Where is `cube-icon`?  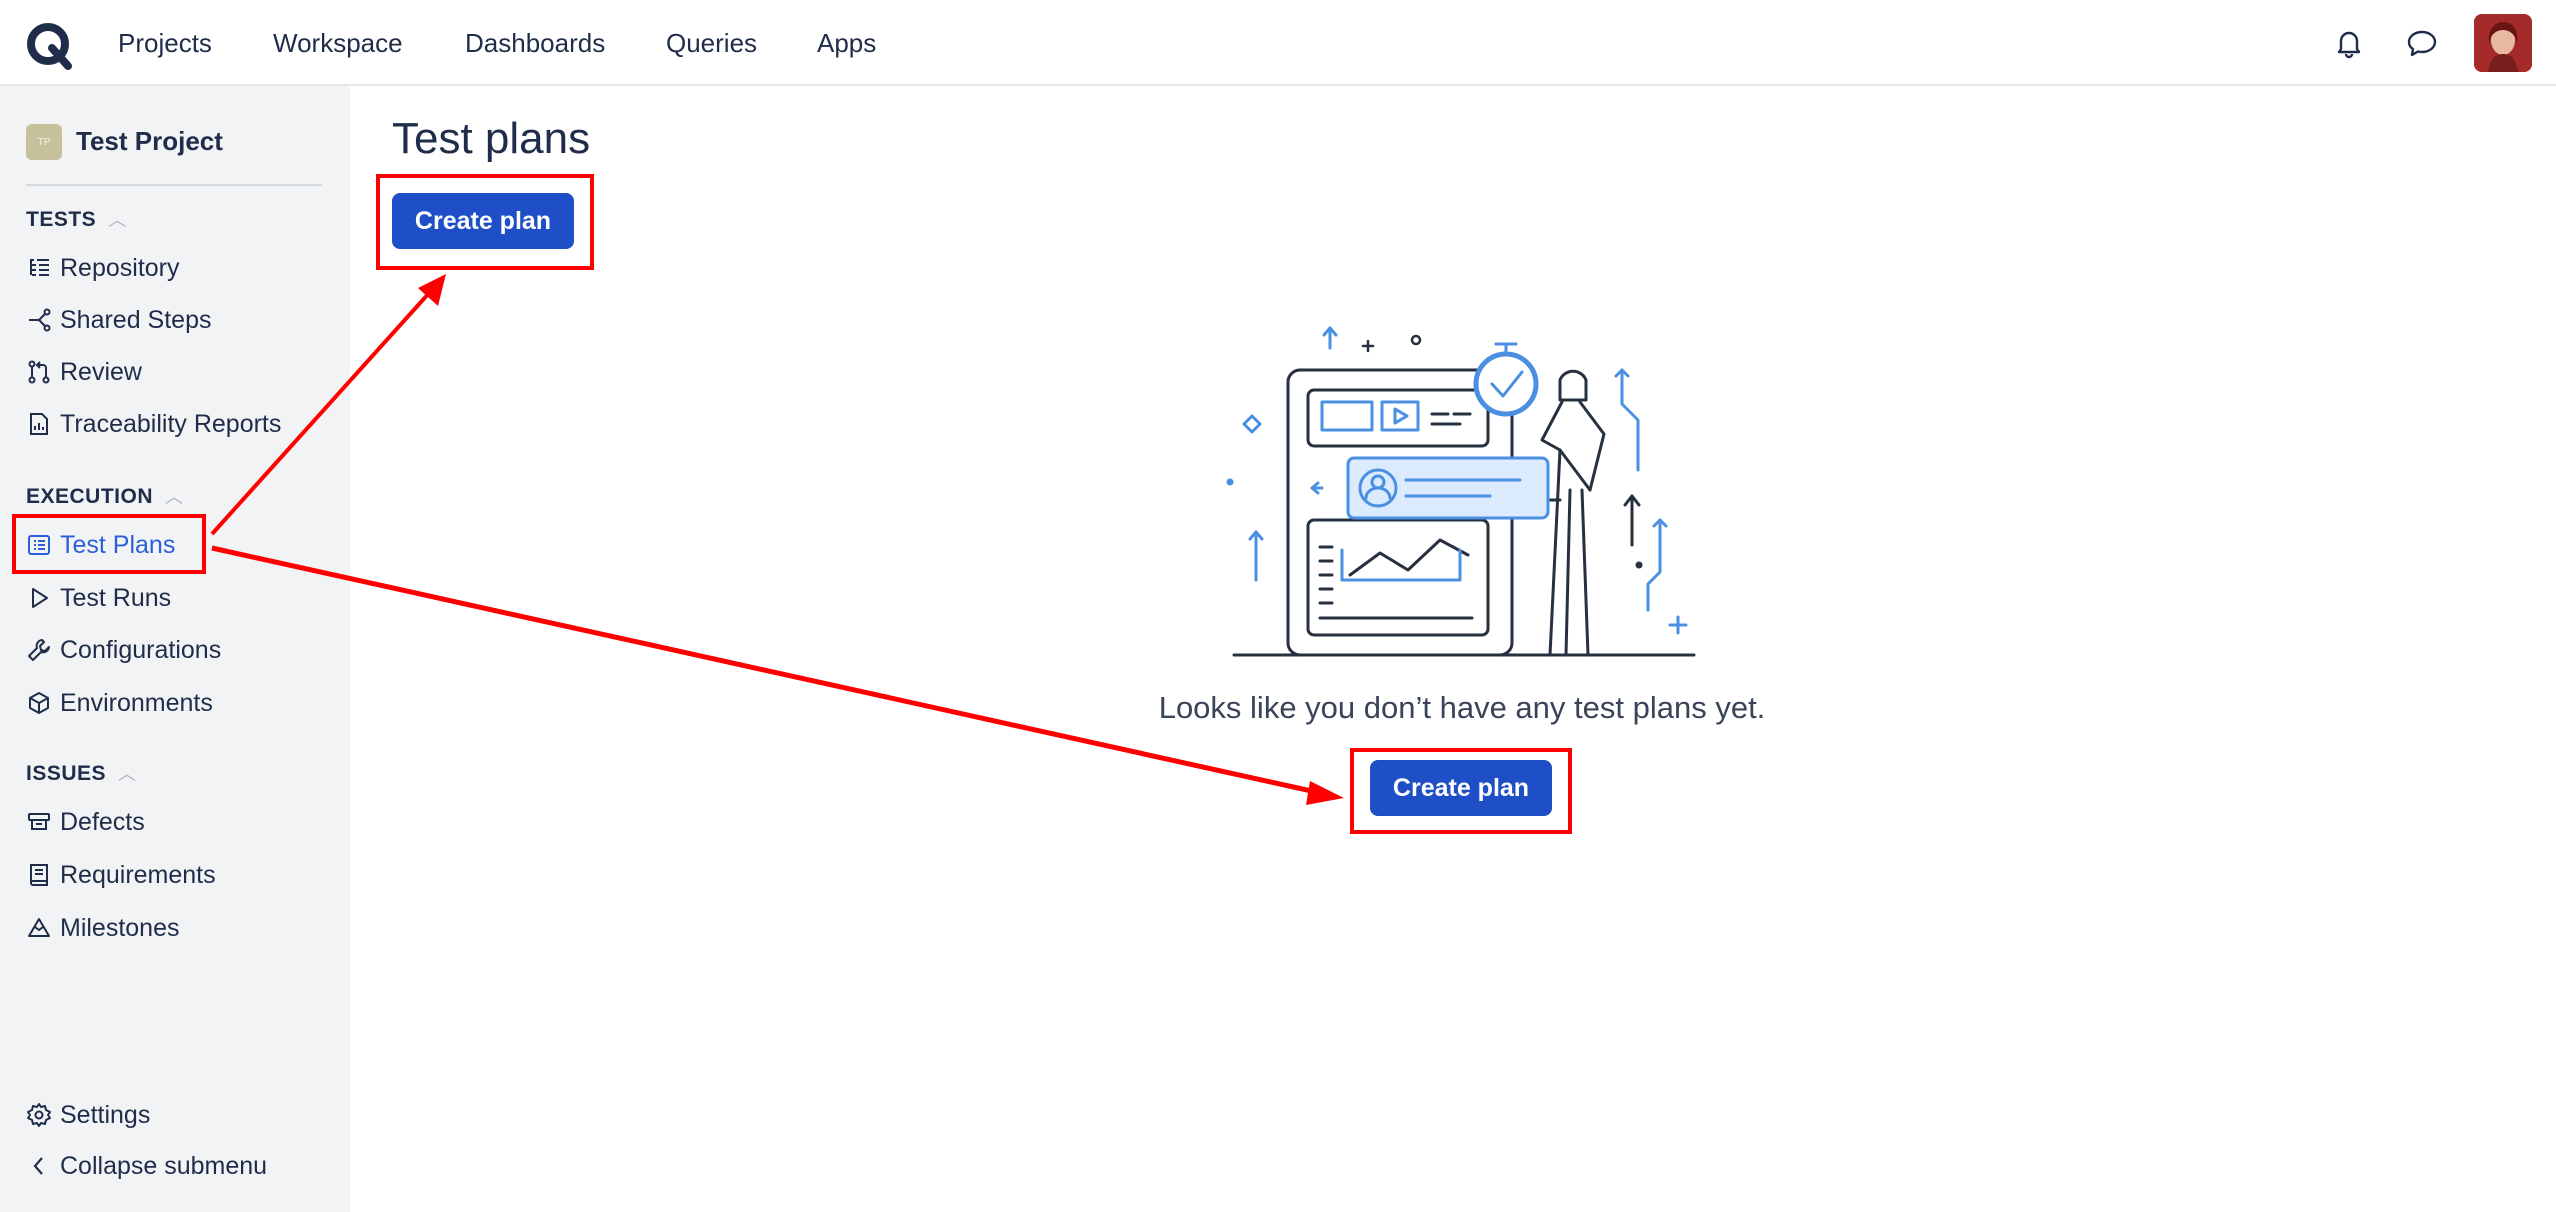
cube-icon is located at coordinates (39, 703).